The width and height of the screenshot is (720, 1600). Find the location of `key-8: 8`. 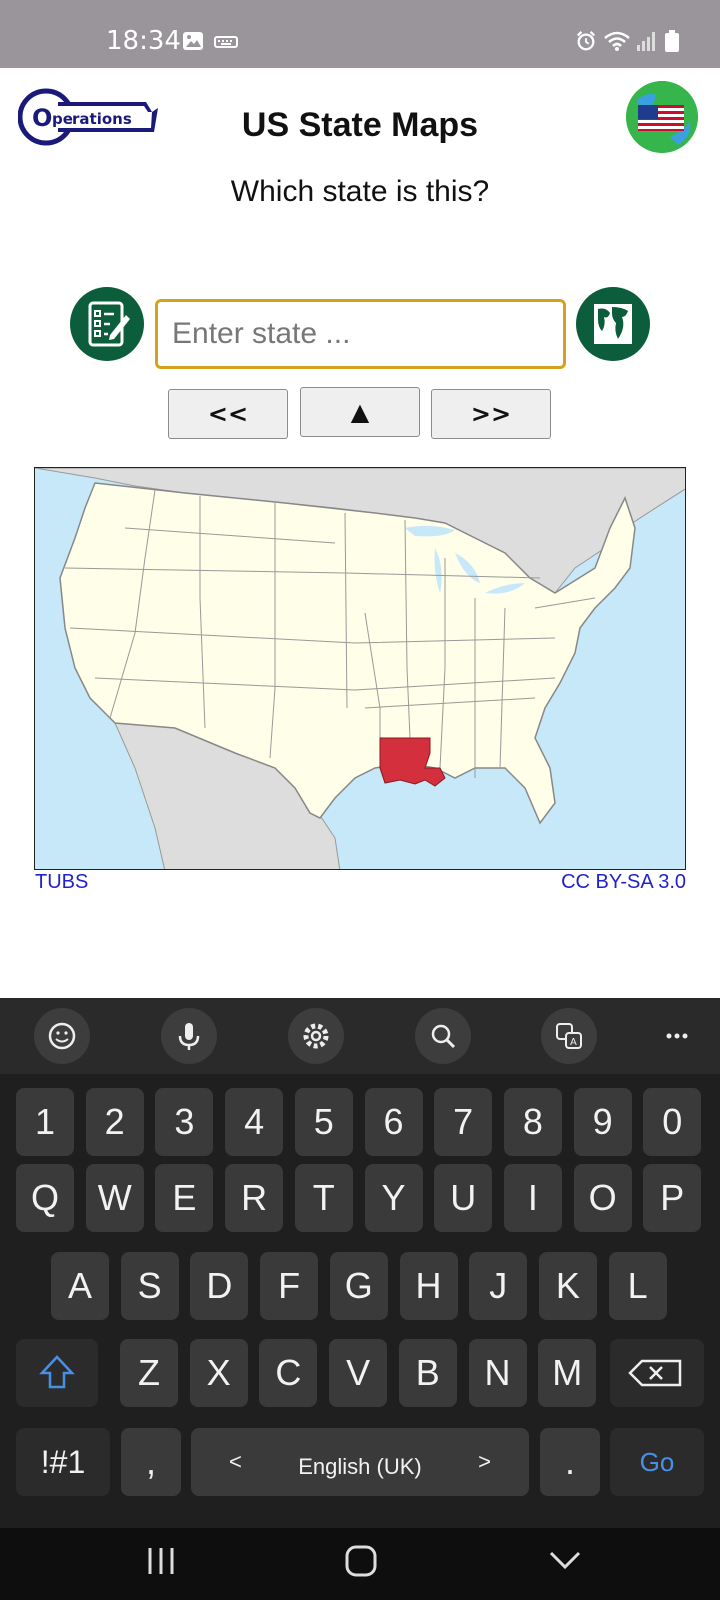

key-8: 8 is located at coordinates (532, 1122).